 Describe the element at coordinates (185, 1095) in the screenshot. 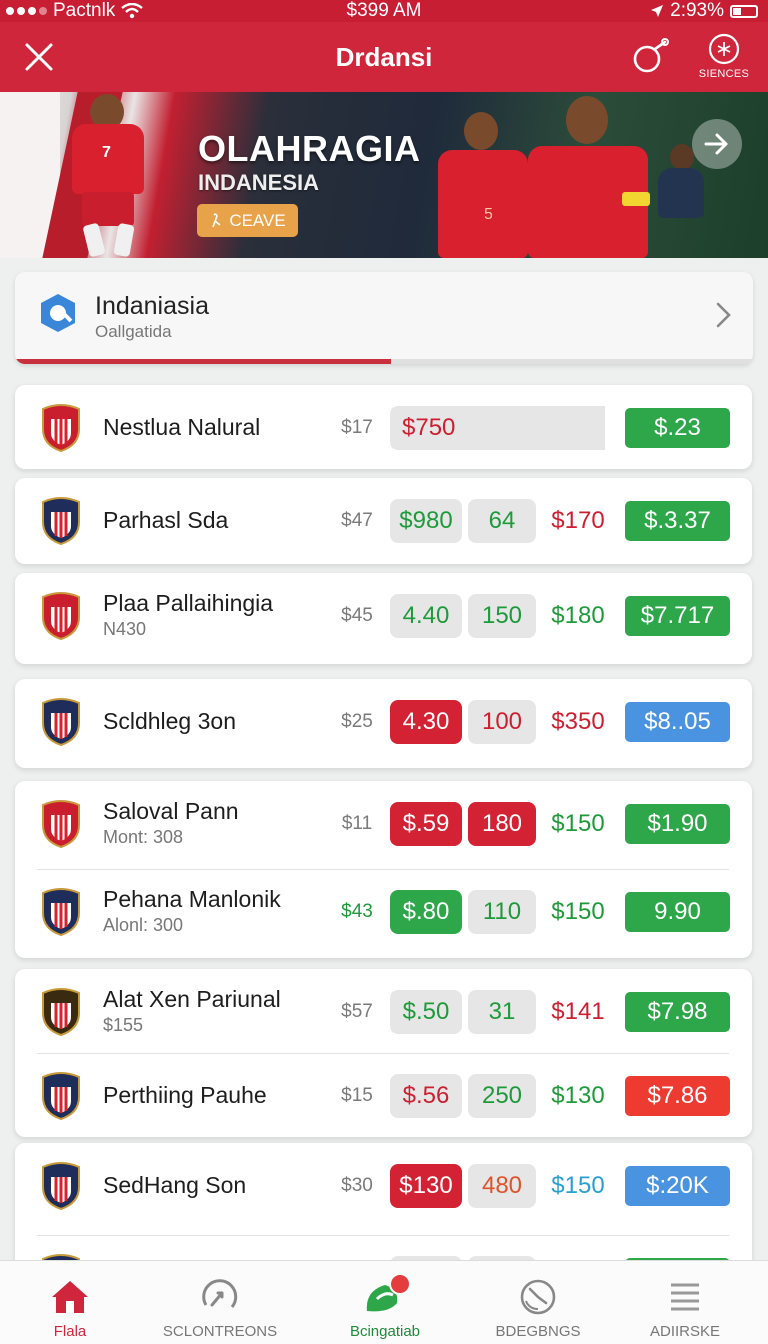

I see `team-name: Perthiing Pauhe` at that location.